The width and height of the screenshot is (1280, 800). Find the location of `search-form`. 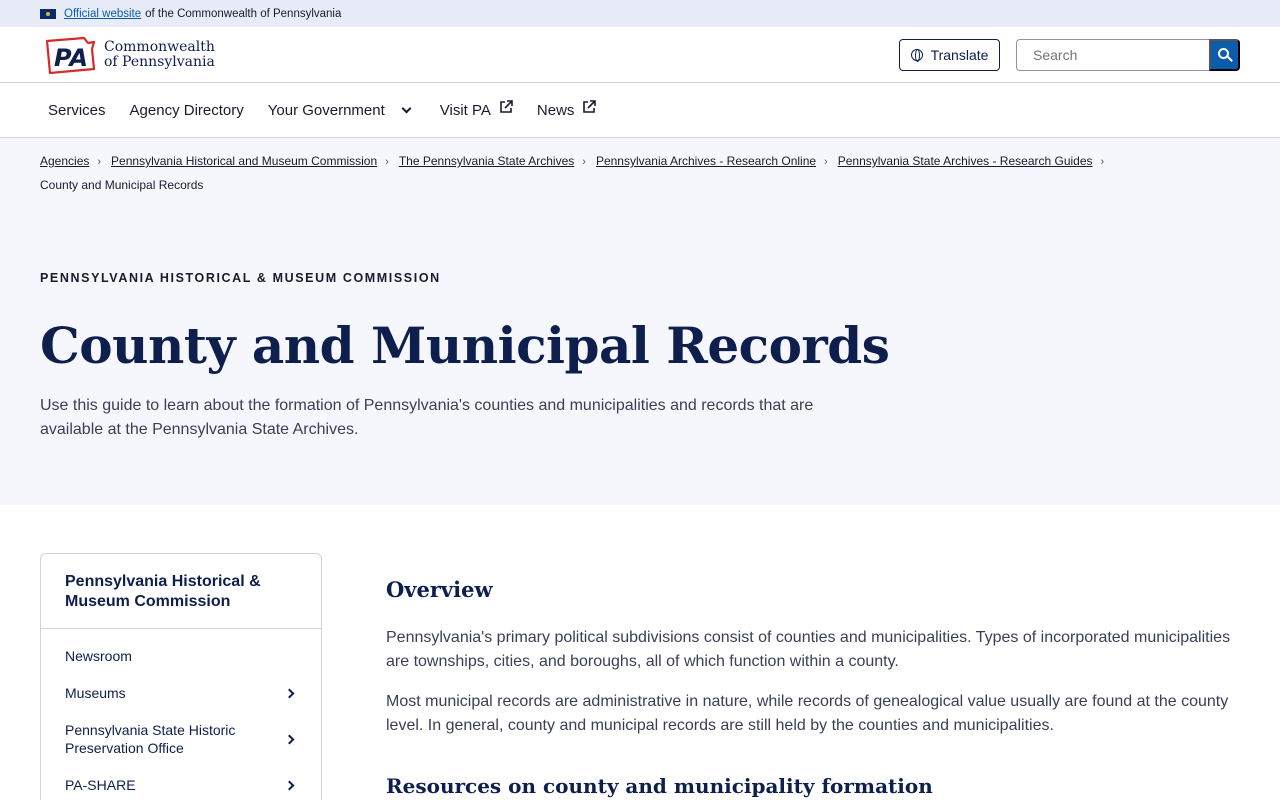

search-form is located at coordinates (1128, 54).